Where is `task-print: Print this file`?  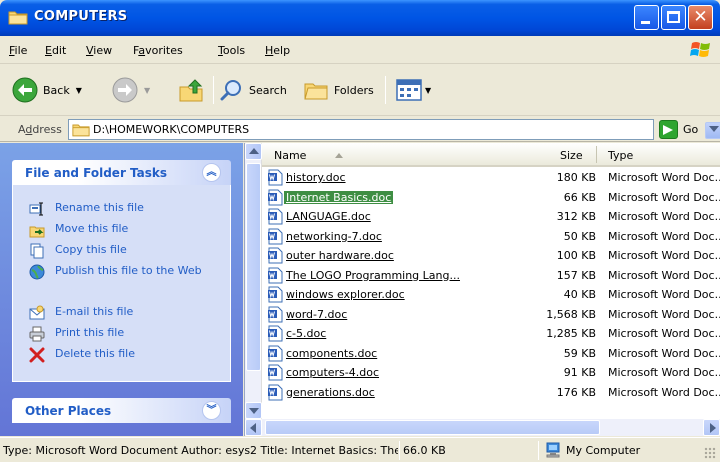
task-print: Print this file is located at coordinates (122, 334).